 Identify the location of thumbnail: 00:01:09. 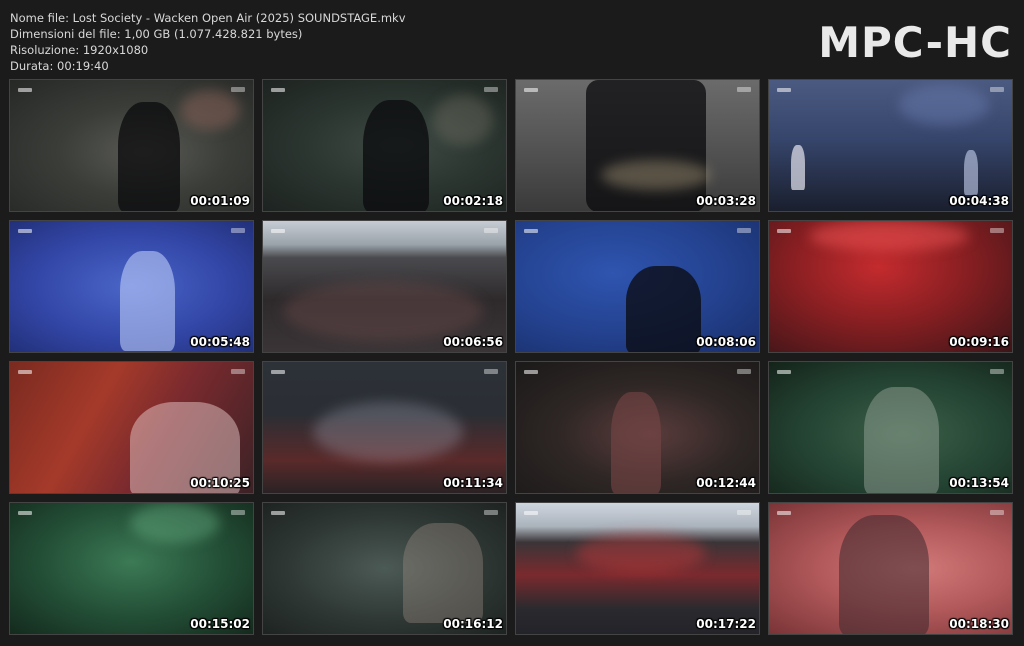
(131, 145).